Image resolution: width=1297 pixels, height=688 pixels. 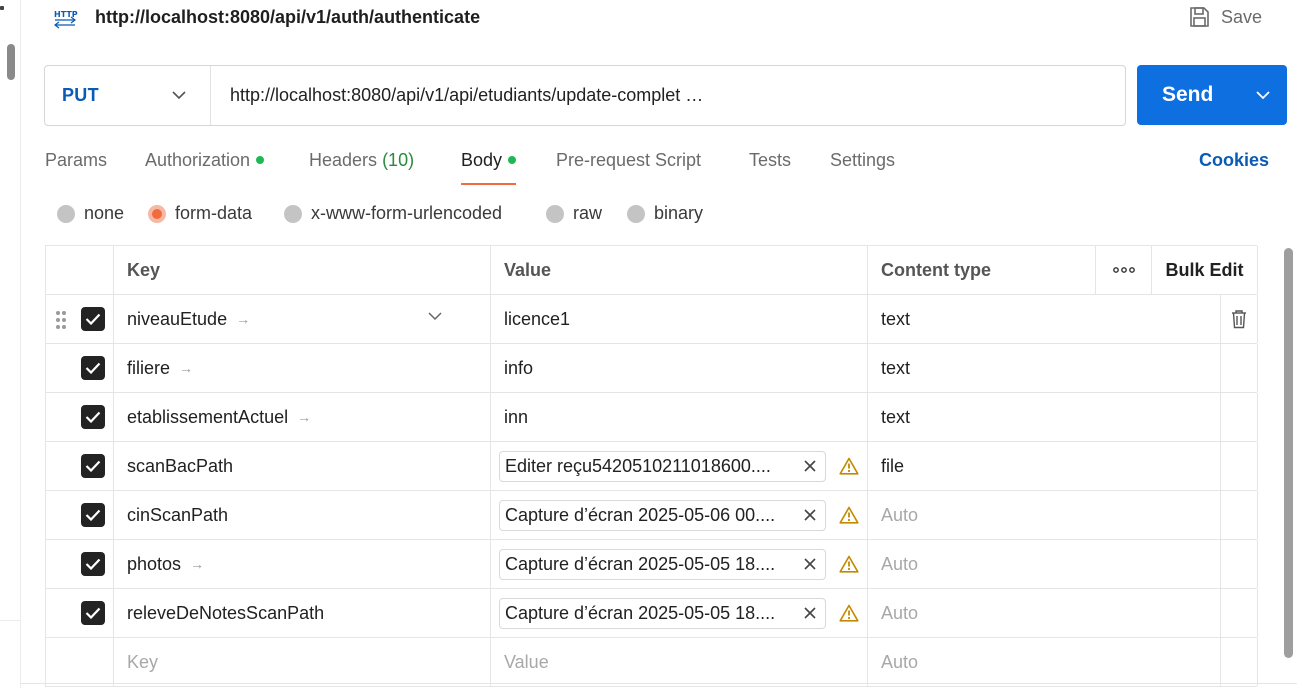 I want to click on tab-body: Body, so click(x=489, y=168).